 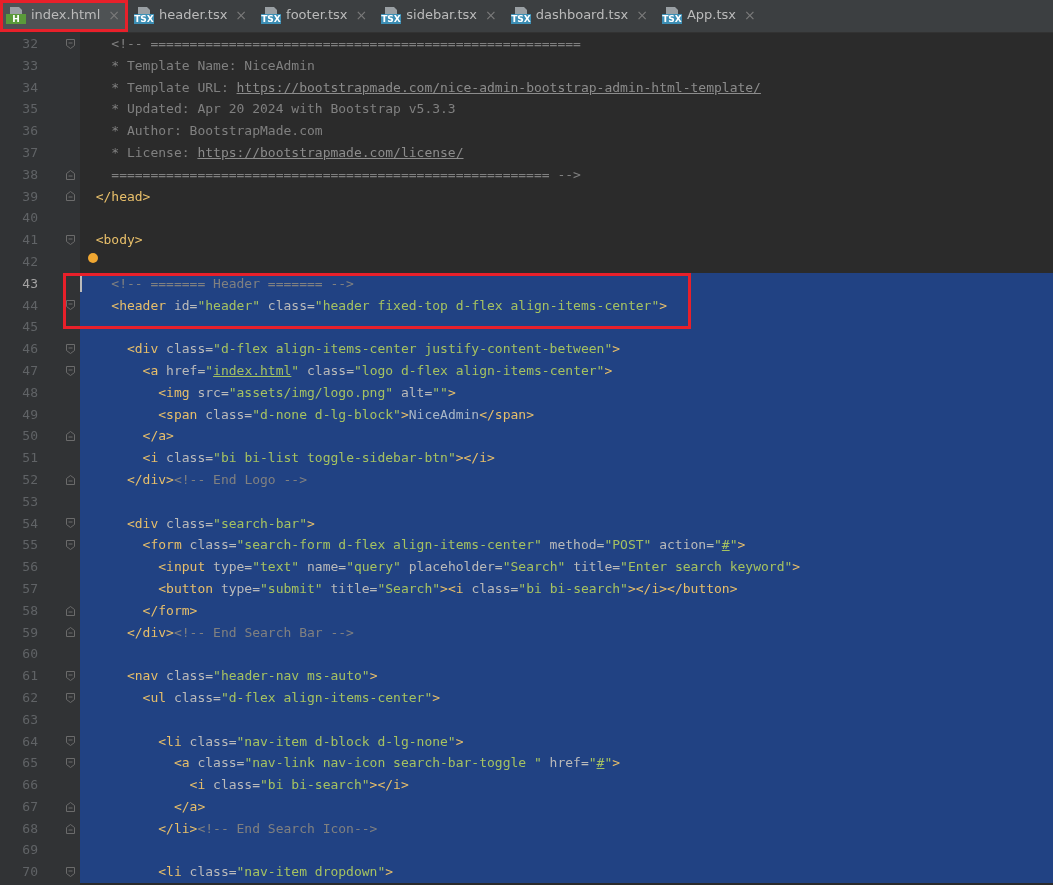 I want to click on code-text: NiceAdmin, so click(x=444, y=414).